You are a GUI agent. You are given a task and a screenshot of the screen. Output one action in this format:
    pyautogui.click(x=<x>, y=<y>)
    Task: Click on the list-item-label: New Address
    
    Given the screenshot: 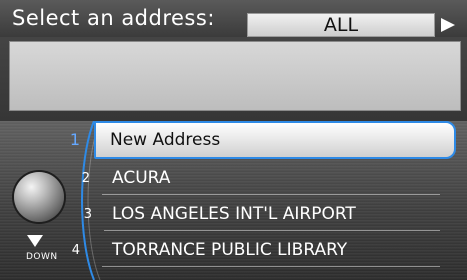 What is the action you would take?
    pyautogui.click(x=165, y=140)
    